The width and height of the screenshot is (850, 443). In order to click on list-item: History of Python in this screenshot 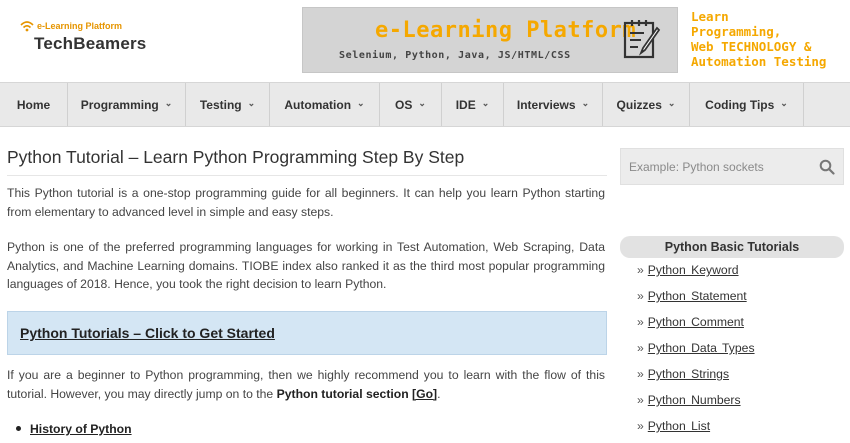, I will do `click(74, 429)`.